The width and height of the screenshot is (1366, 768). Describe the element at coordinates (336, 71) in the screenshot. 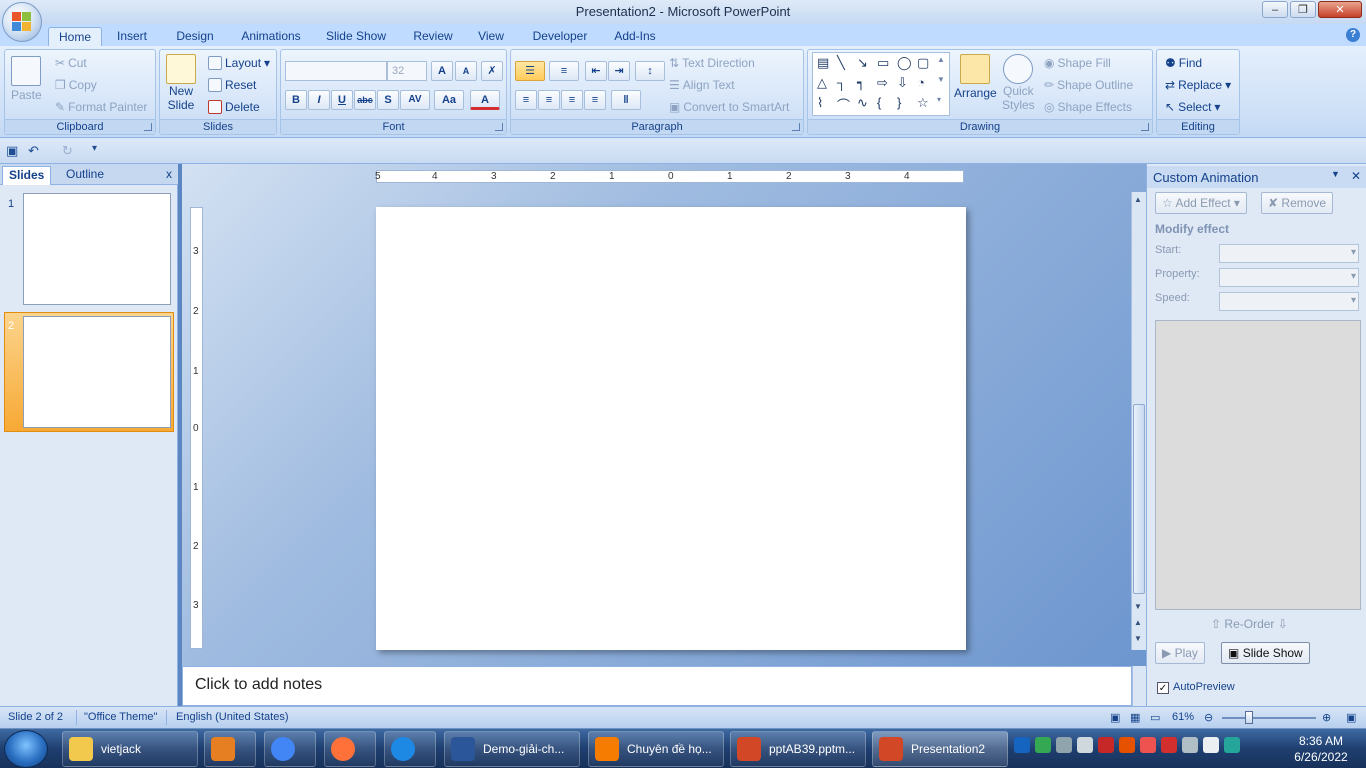

I see `font-name-input` at that location.